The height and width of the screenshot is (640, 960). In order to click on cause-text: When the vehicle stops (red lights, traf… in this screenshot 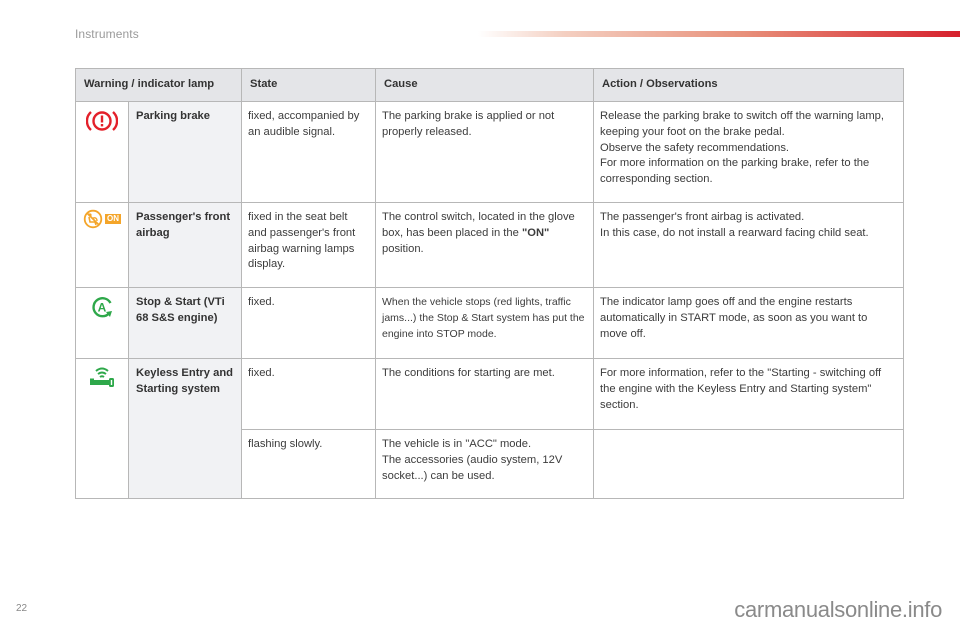, I will do `click(484, 323)`.